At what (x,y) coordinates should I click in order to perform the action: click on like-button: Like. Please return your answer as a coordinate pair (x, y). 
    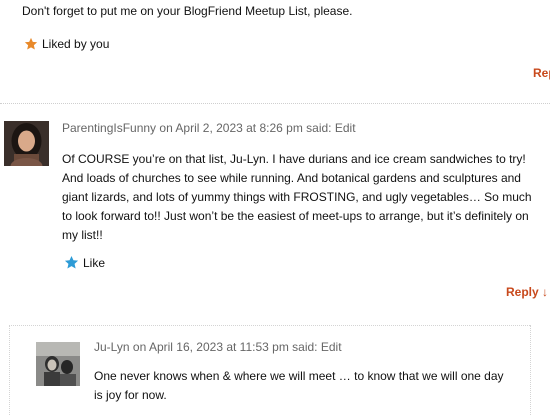
    Looking at the image, I should click on (84, 262).